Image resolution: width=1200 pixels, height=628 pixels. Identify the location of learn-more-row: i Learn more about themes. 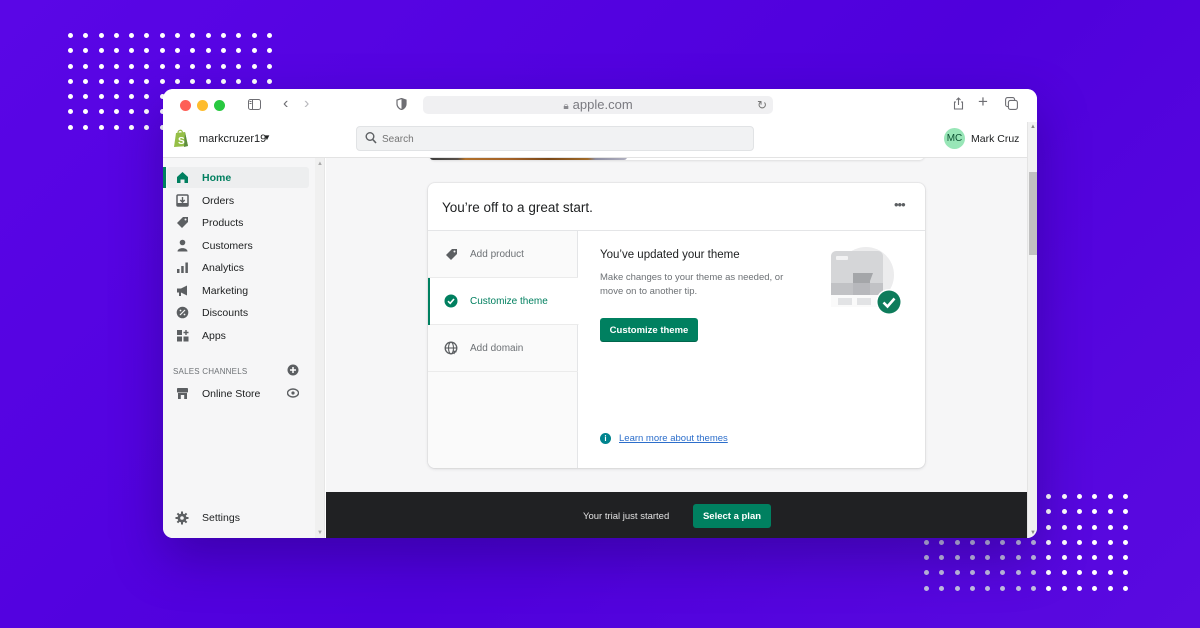
(664, 438).